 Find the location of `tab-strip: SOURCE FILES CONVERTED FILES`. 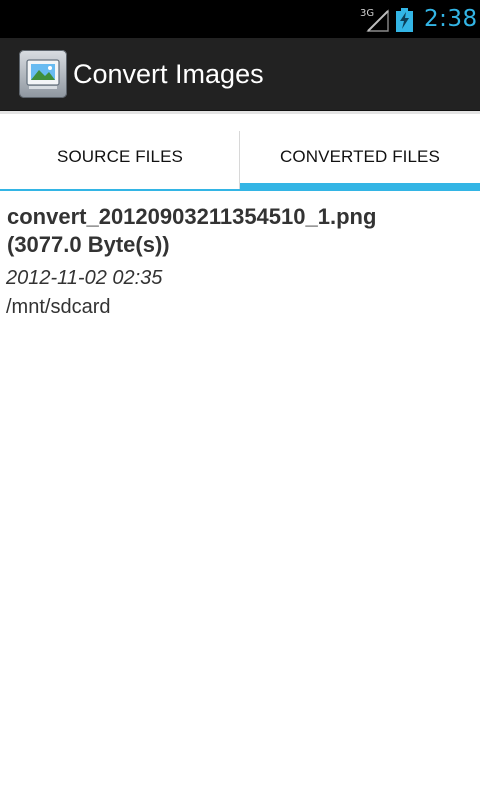

tab-strip: SOURCE FILES CONVERTED FILES is located at coordinates (240, 151).